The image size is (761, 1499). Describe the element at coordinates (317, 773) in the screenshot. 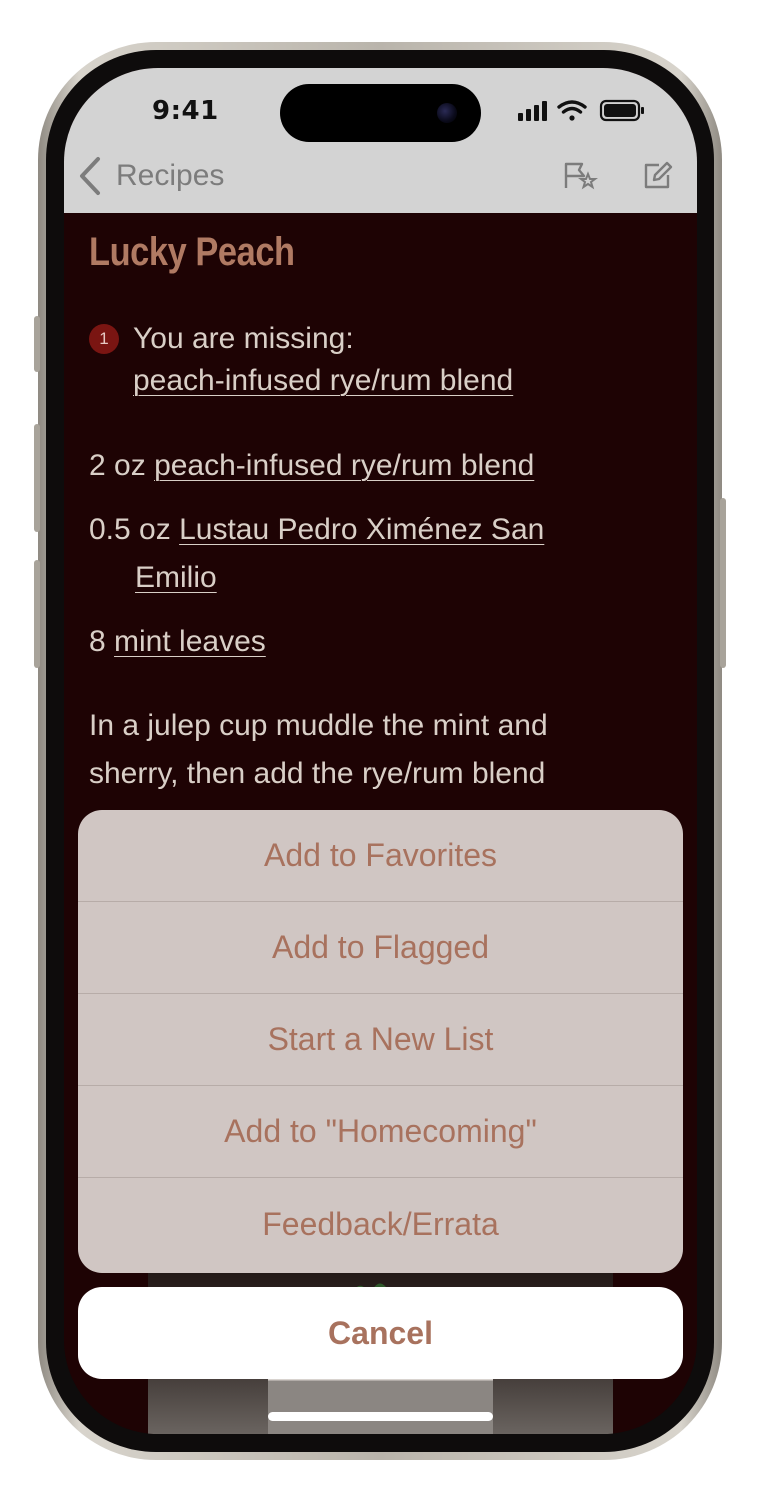

I see `instructions-line-2: sherry, then add the rye/rum blend` at that location.